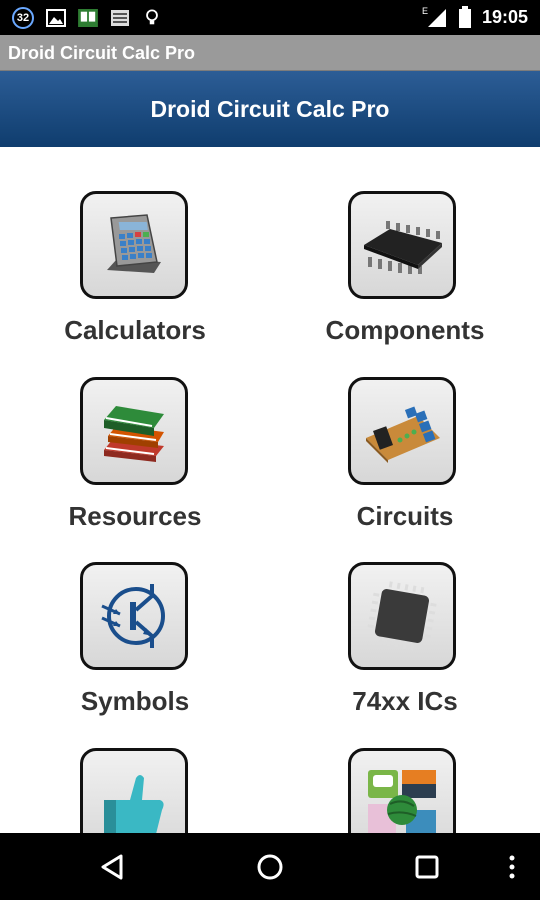 The width and height of the screenshot is (540, 900). I want to click on calculators-label: Calculators, so click(135, 330).